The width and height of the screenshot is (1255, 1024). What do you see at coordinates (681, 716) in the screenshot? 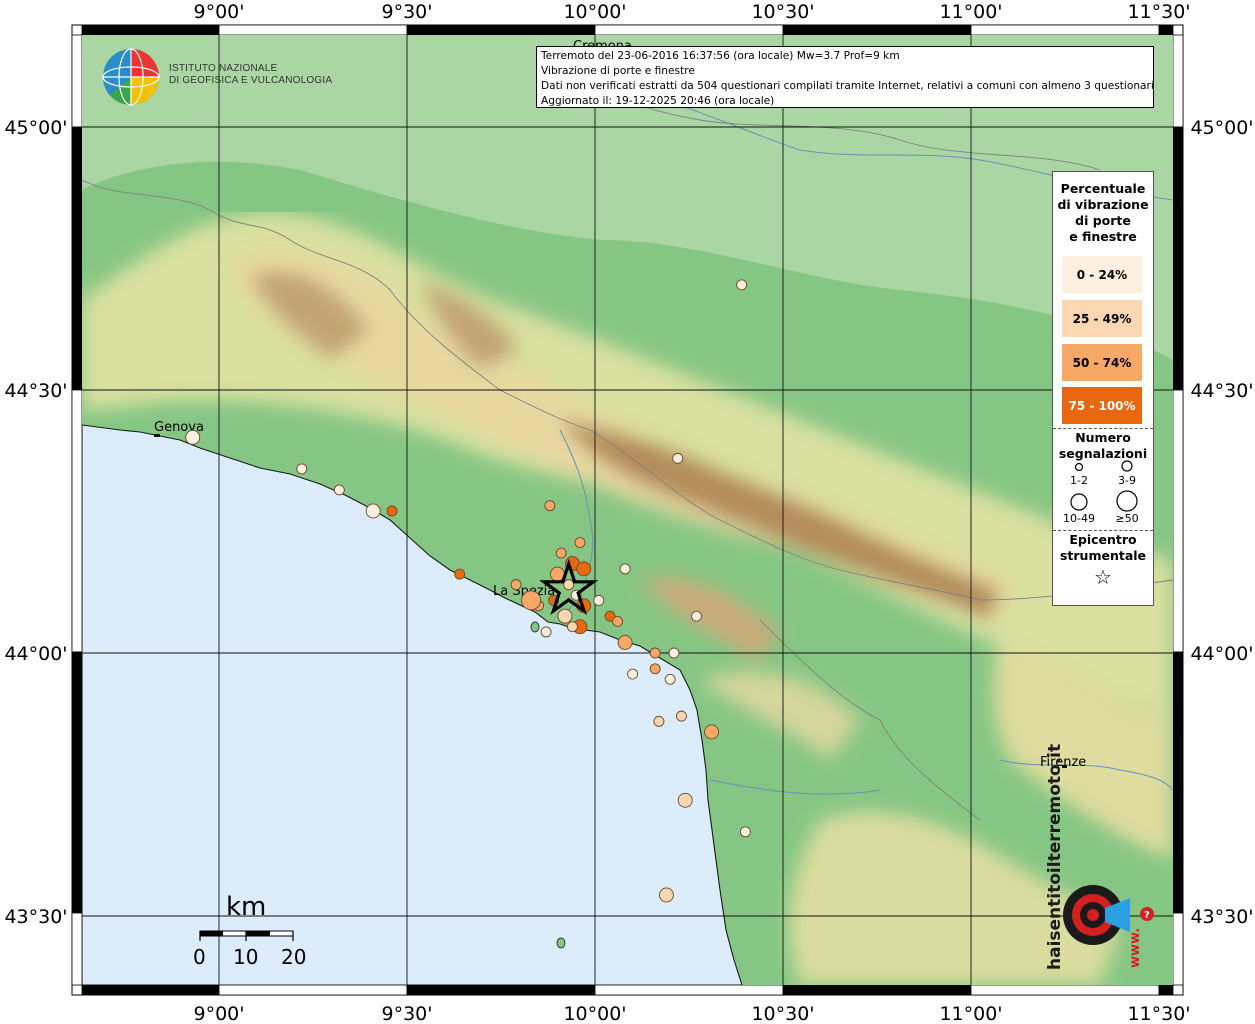
I see `report-marker-r33` at bounding box center [681, 716].